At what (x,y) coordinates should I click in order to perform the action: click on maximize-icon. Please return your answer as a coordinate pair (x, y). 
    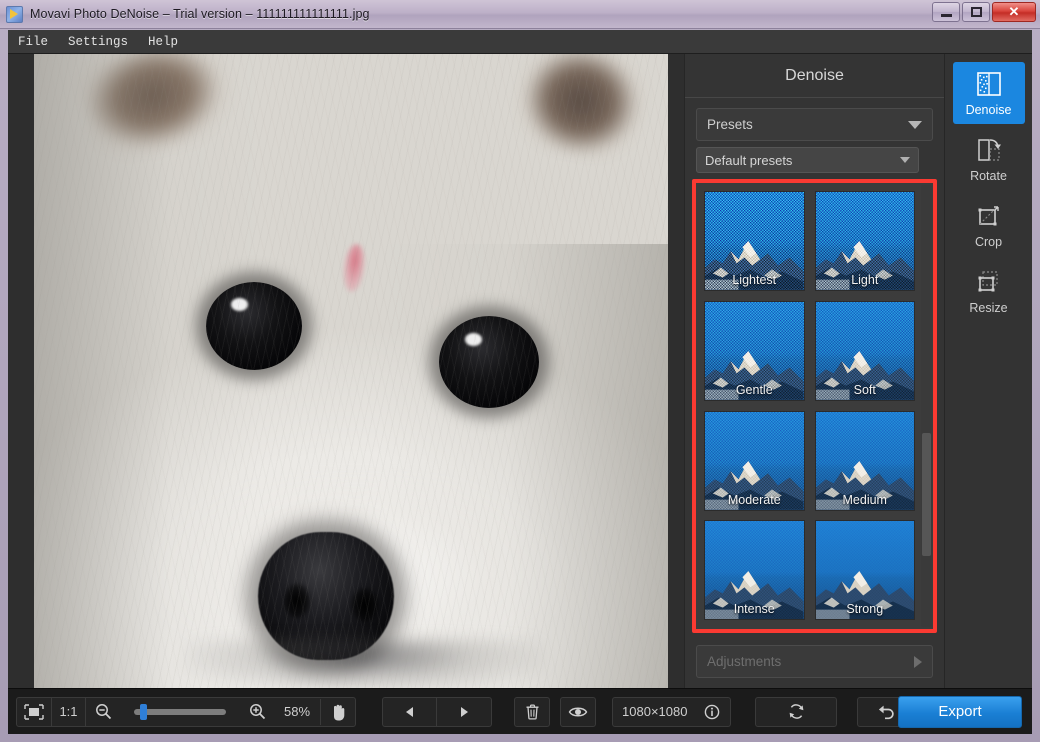
    Looking at the image, I should click on (976, 12).